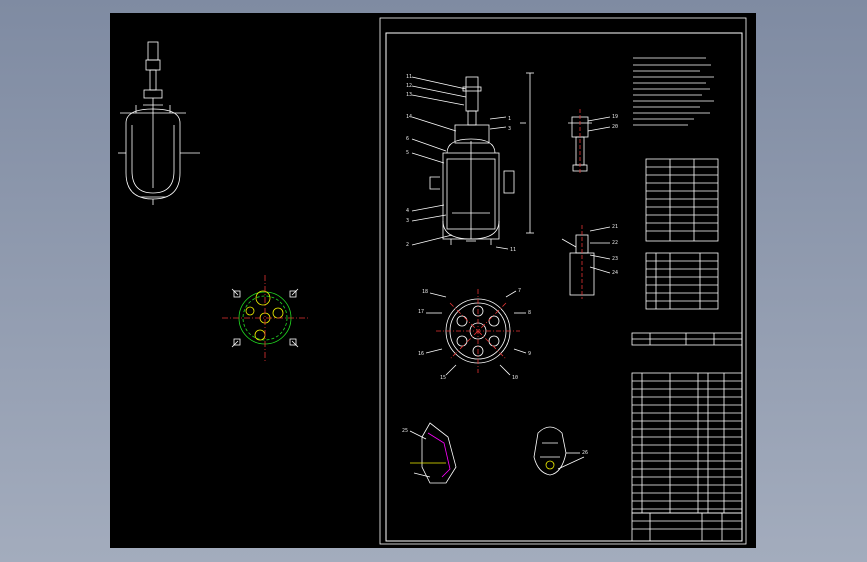 The width and height of the screenshot is (867, 562). Describe the element at coordinates (673, 91) in the screenshot. I see `technical-notes` at that location.